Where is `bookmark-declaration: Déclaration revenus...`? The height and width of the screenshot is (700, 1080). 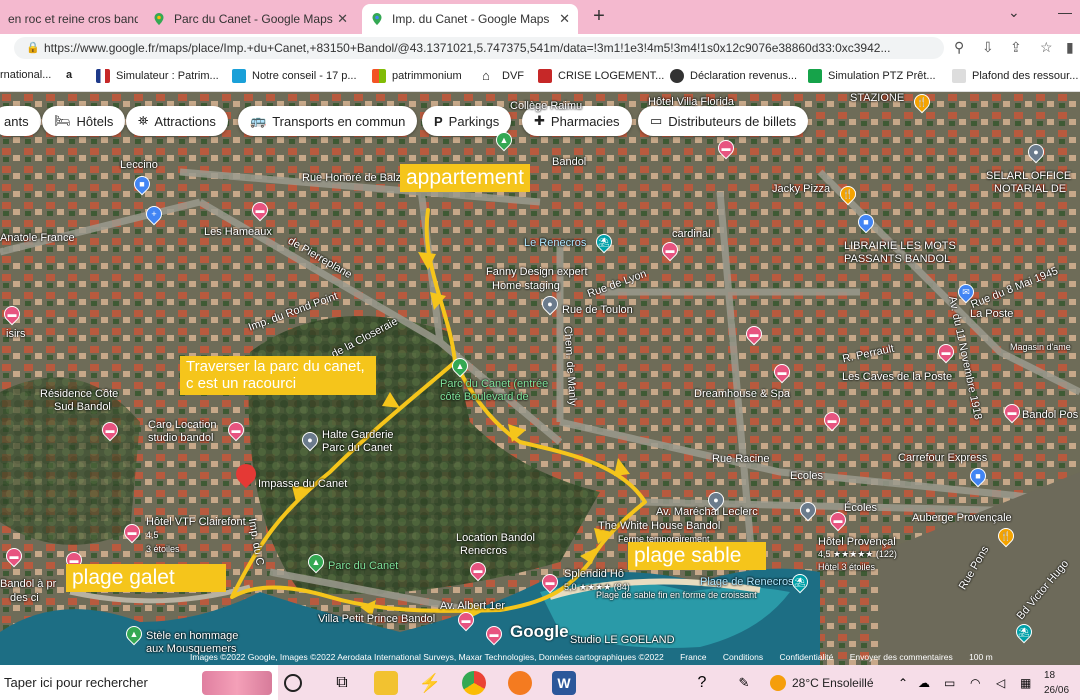
bookmark-declaration: Déclaration revenus... is located at coordinates (733, 76).